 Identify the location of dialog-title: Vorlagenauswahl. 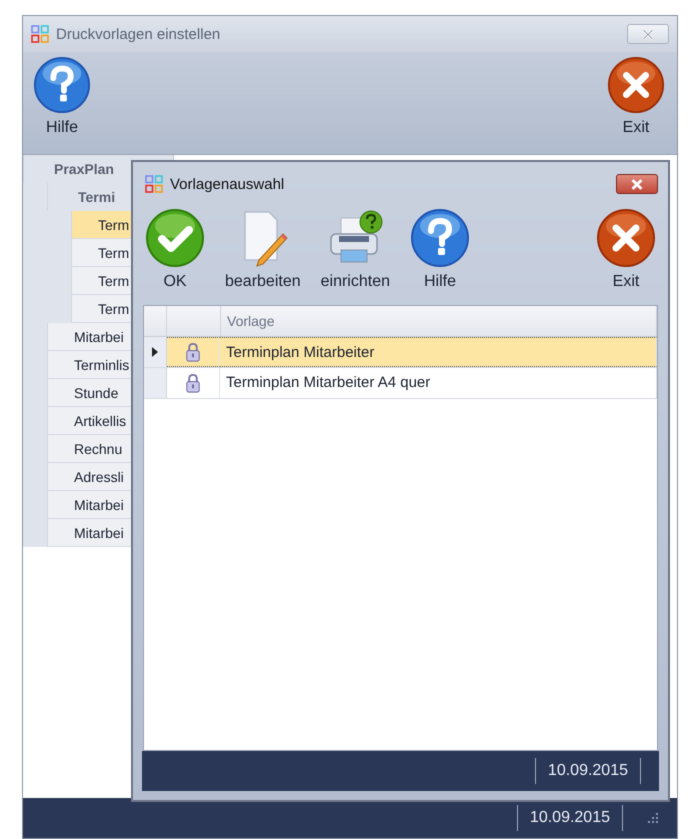
(227, 184).